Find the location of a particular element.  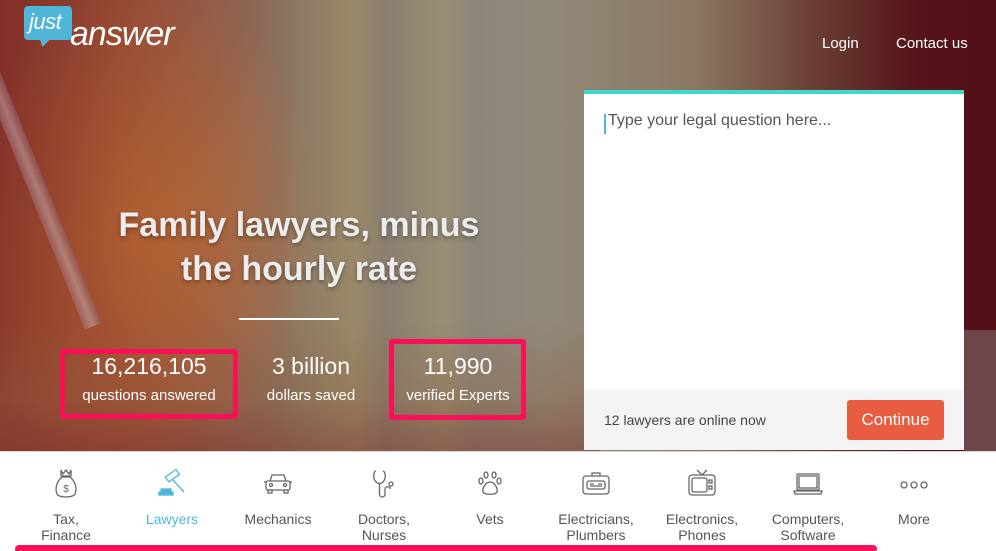

laptop-icon is located at coordinates (808, 484).